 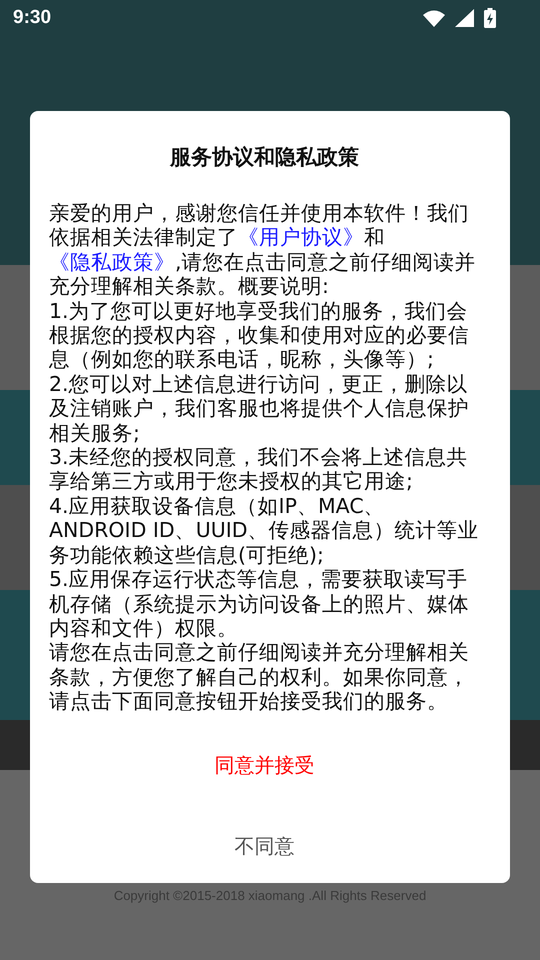 What do you see at coordinates (259, 409) in the screenshot?
I see `policy-paragraph: 2.您可以对上述信息进行访问，更正，删除以及注销账户，我们客服也将提供个人信息保护相关服务;` at bounding box center [259, 409].